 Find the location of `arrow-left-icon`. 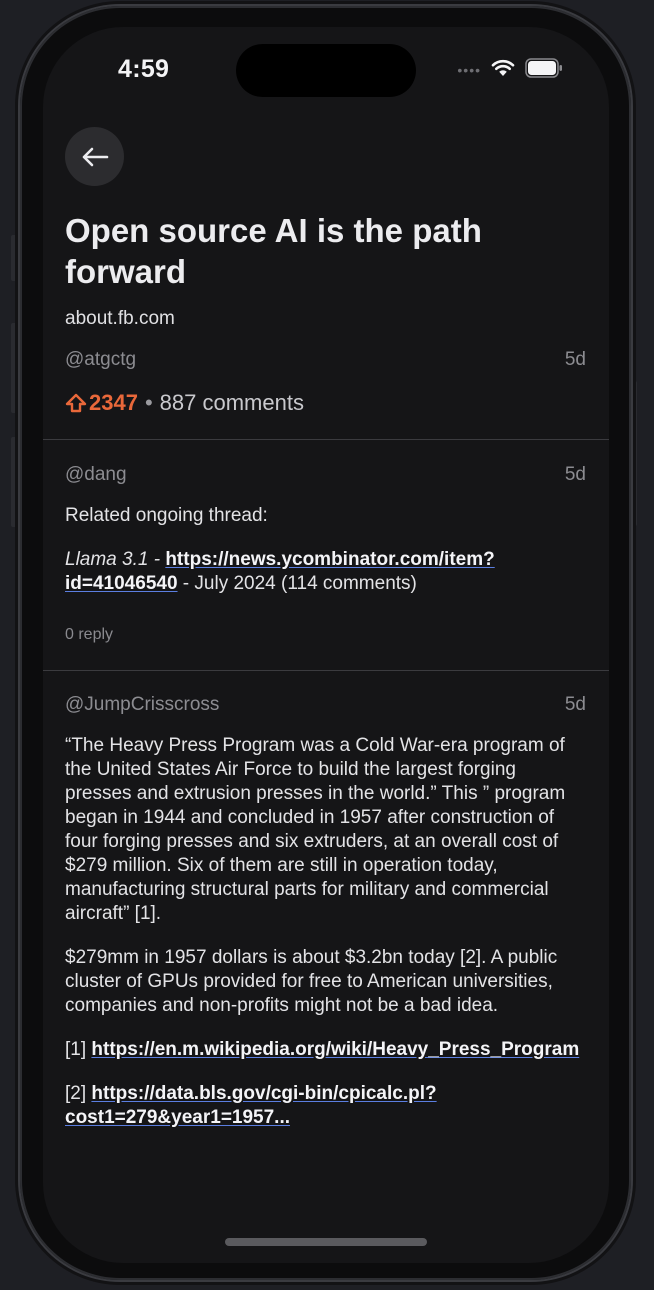

arrow-left-icon is located at coordinates (95, 156).